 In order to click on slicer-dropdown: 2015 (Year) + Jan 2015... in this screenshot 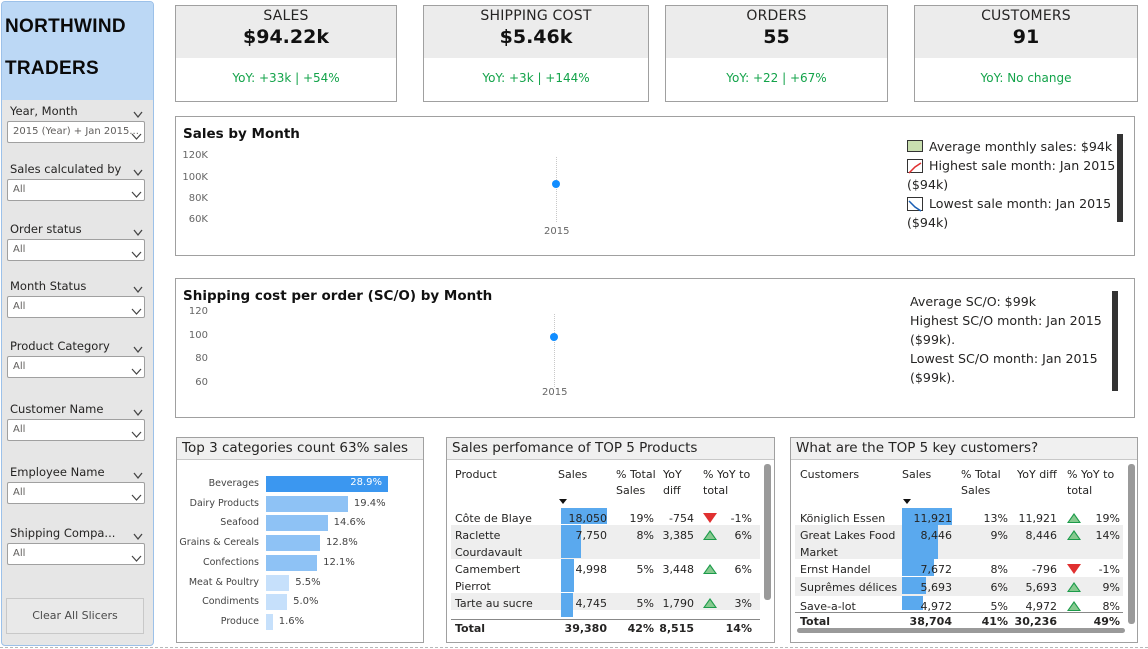, I will do `click(76, 132)`.